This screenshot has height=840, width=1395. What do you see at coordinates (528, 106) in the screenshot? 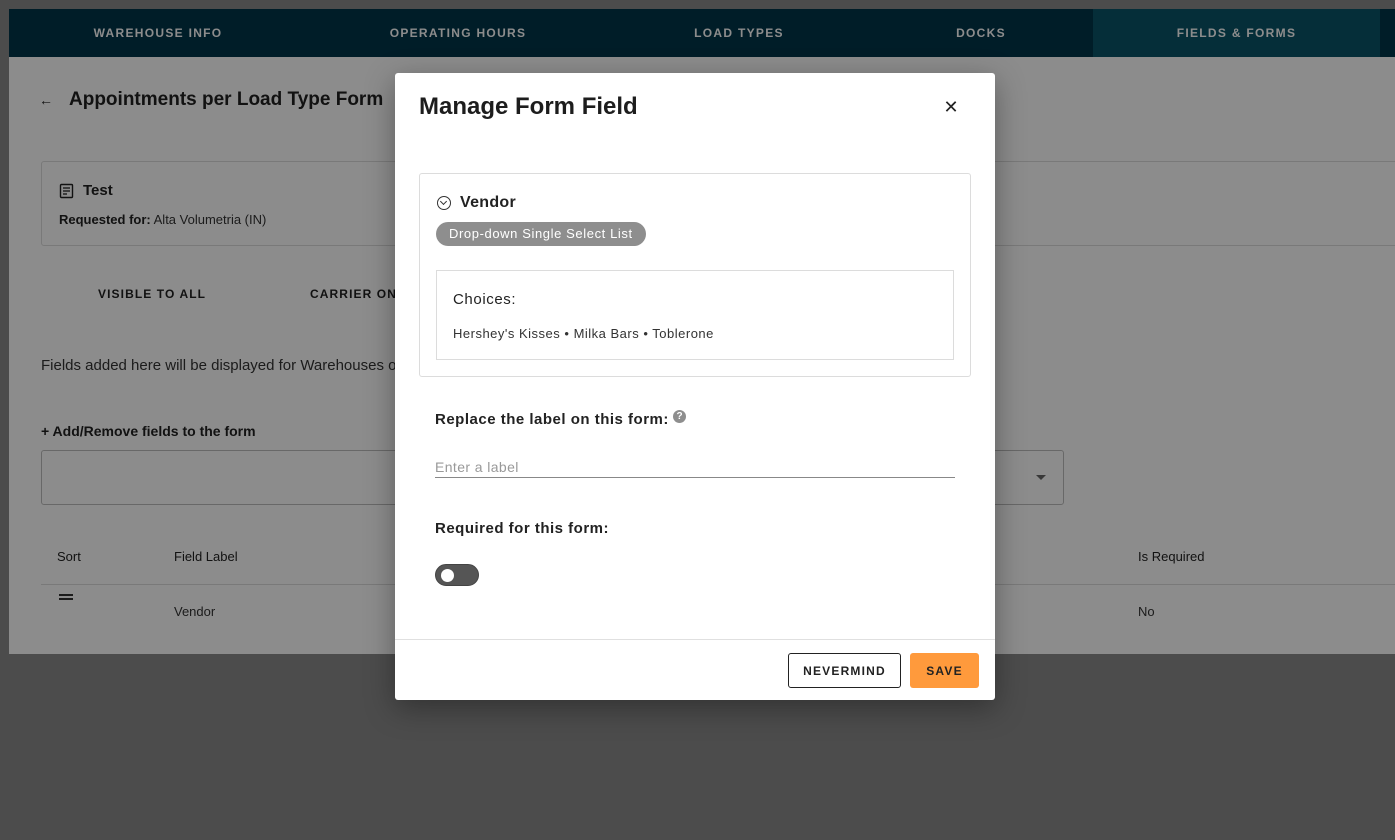
I see `dialog-title: Manage Form Field` at bounding box center [528, 106].